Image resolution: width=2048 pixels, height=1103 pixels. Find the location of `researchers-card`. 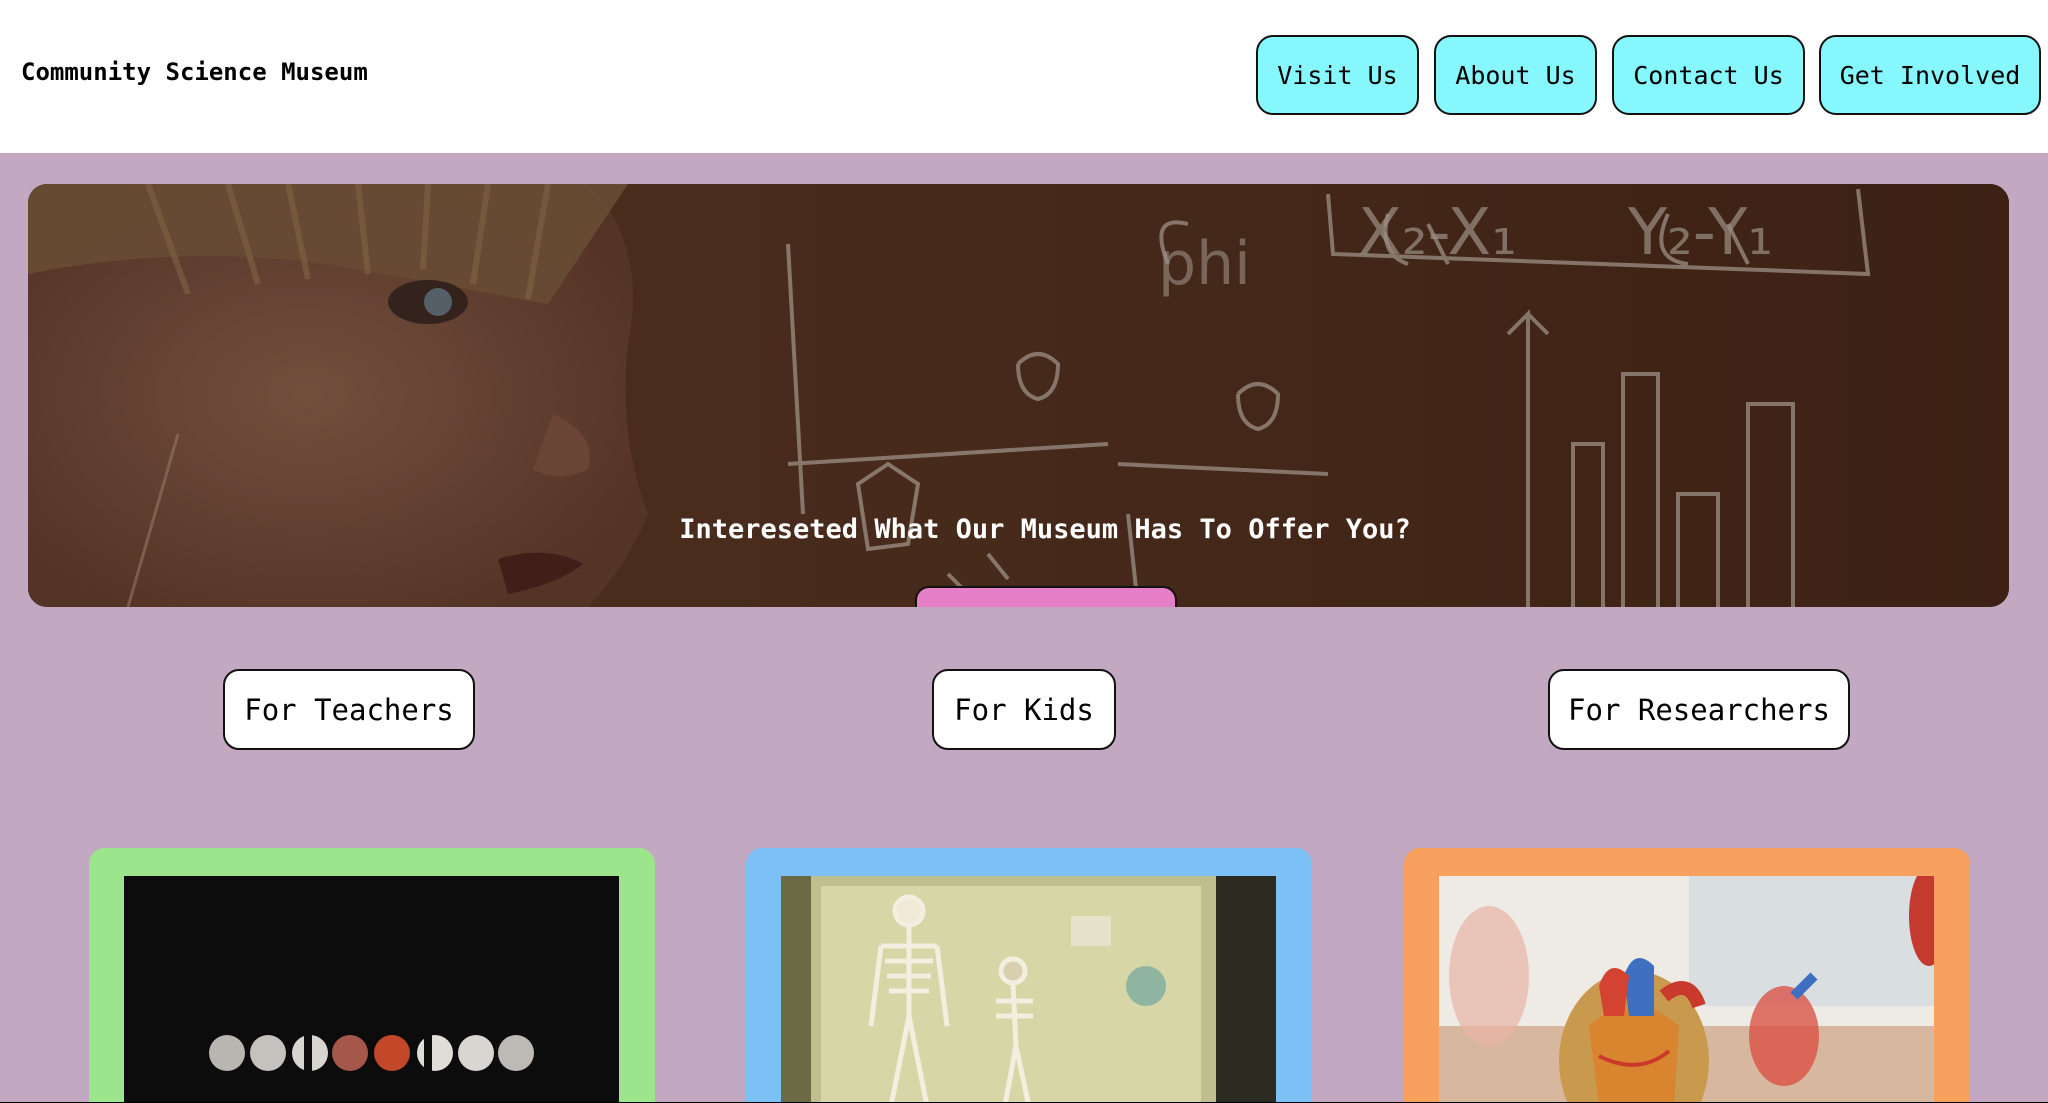

researchers-card is located at coordinates (1687, 975).